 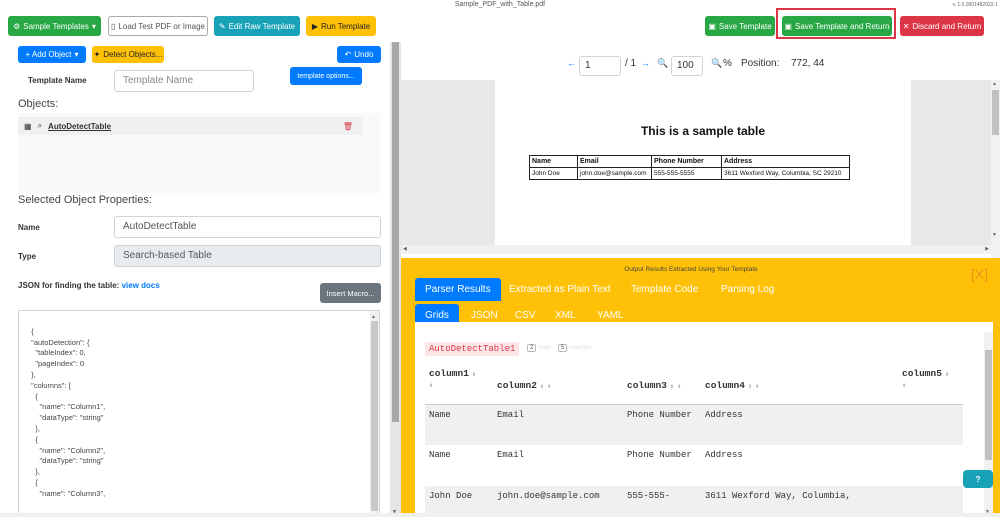 I want to click on column-header: column3 ⬍ ⬍, so click(x=662, y=384).